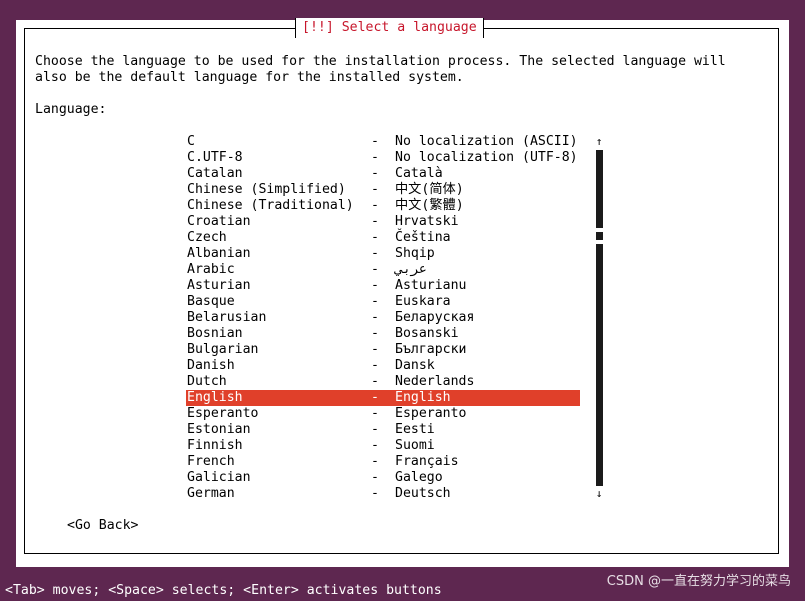 This screenshot has width=805, height=601. What do you see at coordinates (383, 382) in the screenshot?
I see `language-option: Dutch - Nederlands` at bounding box center [383, 382].